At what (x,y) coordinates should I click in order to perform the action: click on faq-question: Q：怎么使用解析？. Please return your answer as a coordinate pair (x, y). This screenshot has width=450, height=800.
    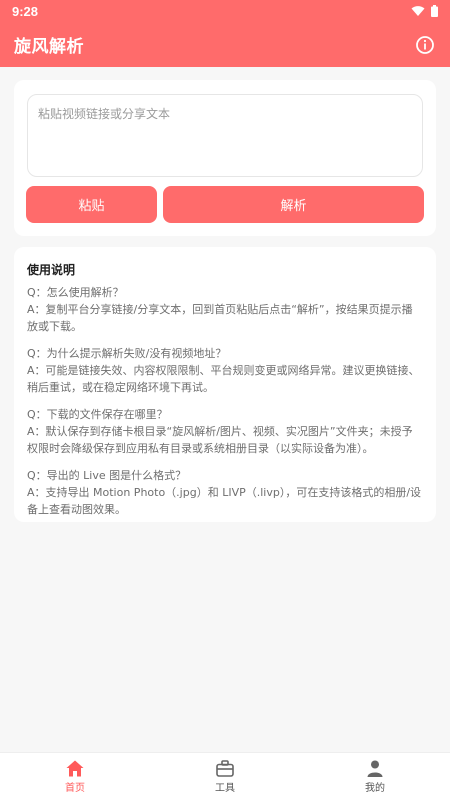
    Looking at the image, I should click on (75, 292).